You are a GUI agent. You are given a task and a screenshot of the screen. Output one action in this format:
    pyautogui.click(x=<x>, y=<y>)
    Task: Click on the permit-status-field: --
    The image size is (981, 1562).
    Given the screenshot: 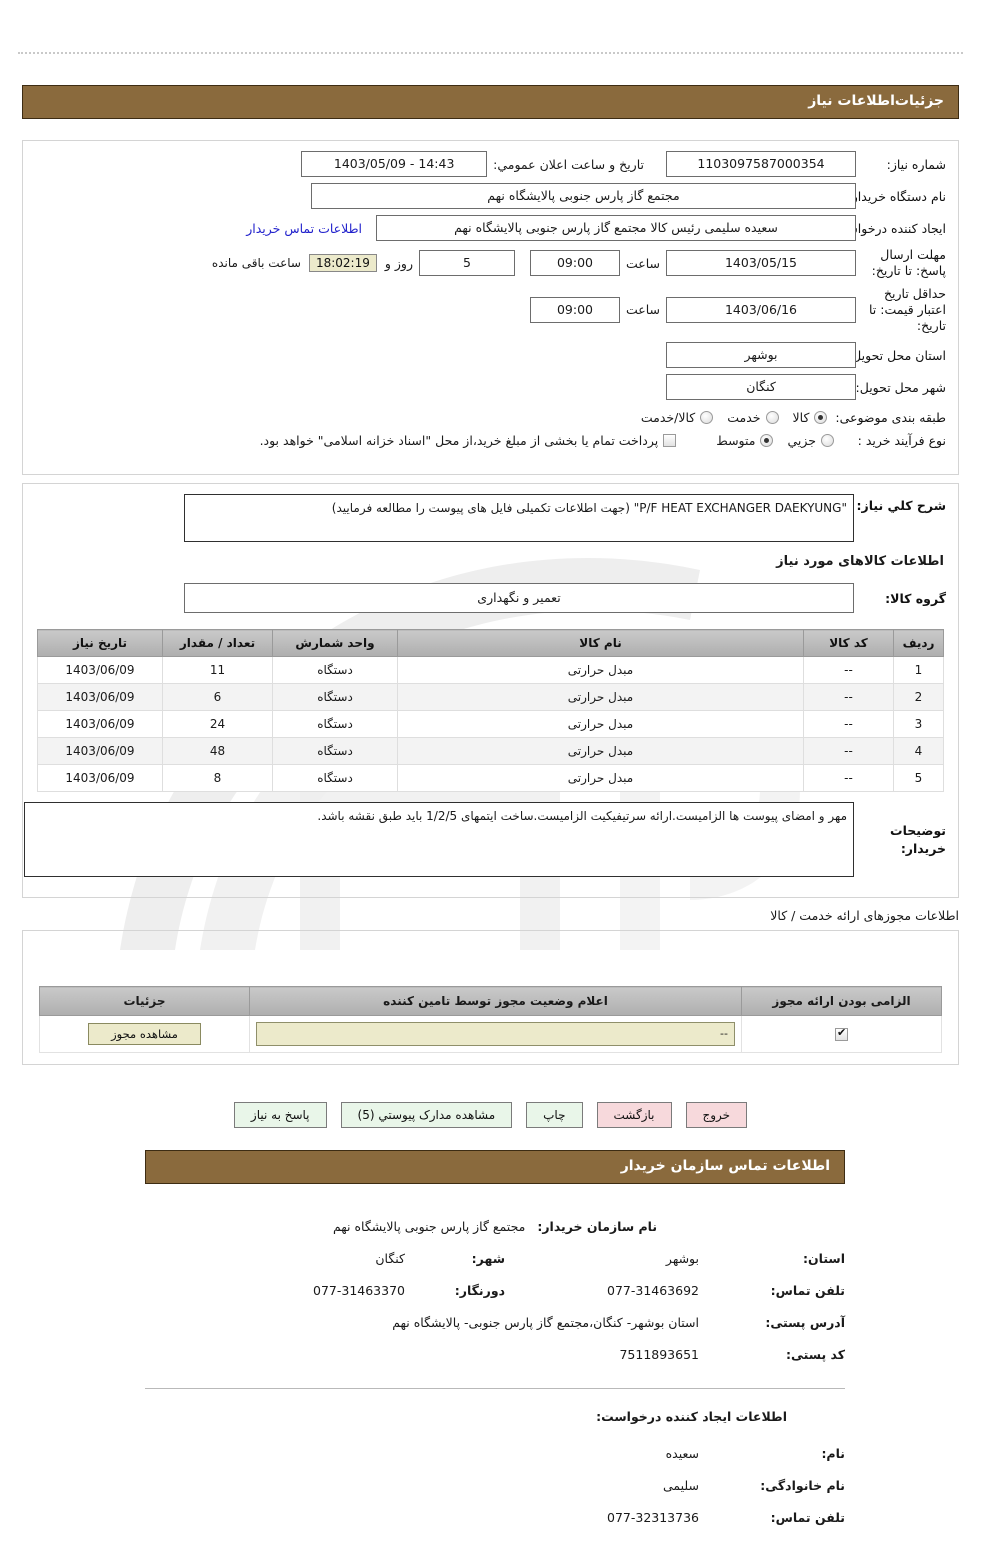 What is the action you would take?
    pyautogui.click(x=495, y=1034)
    